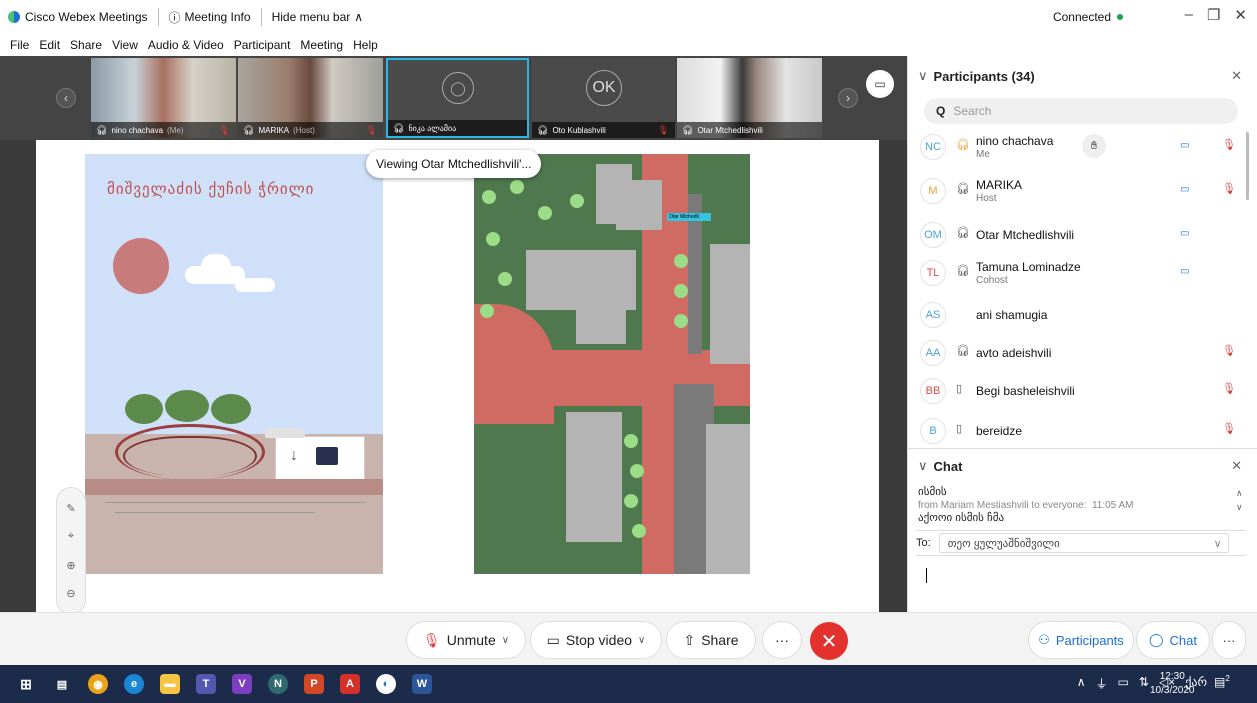 This screenshot has height=703, width=1257. What do you see at coordinates (1213, 15) in the screenshot?
I see `restore-icon: ❐` at bounding box center [1213, 15].